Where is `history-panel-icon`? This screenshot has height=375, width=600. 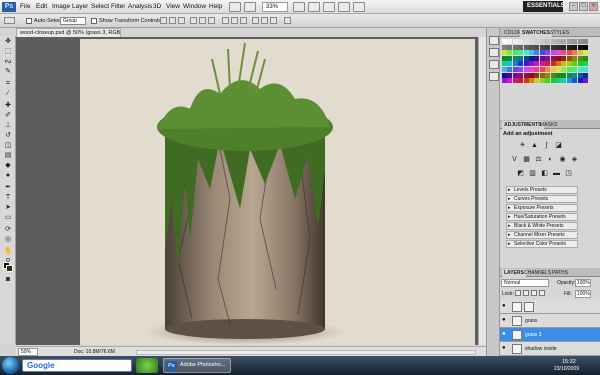
history-panel-icon is located at coordinates (494, 40).